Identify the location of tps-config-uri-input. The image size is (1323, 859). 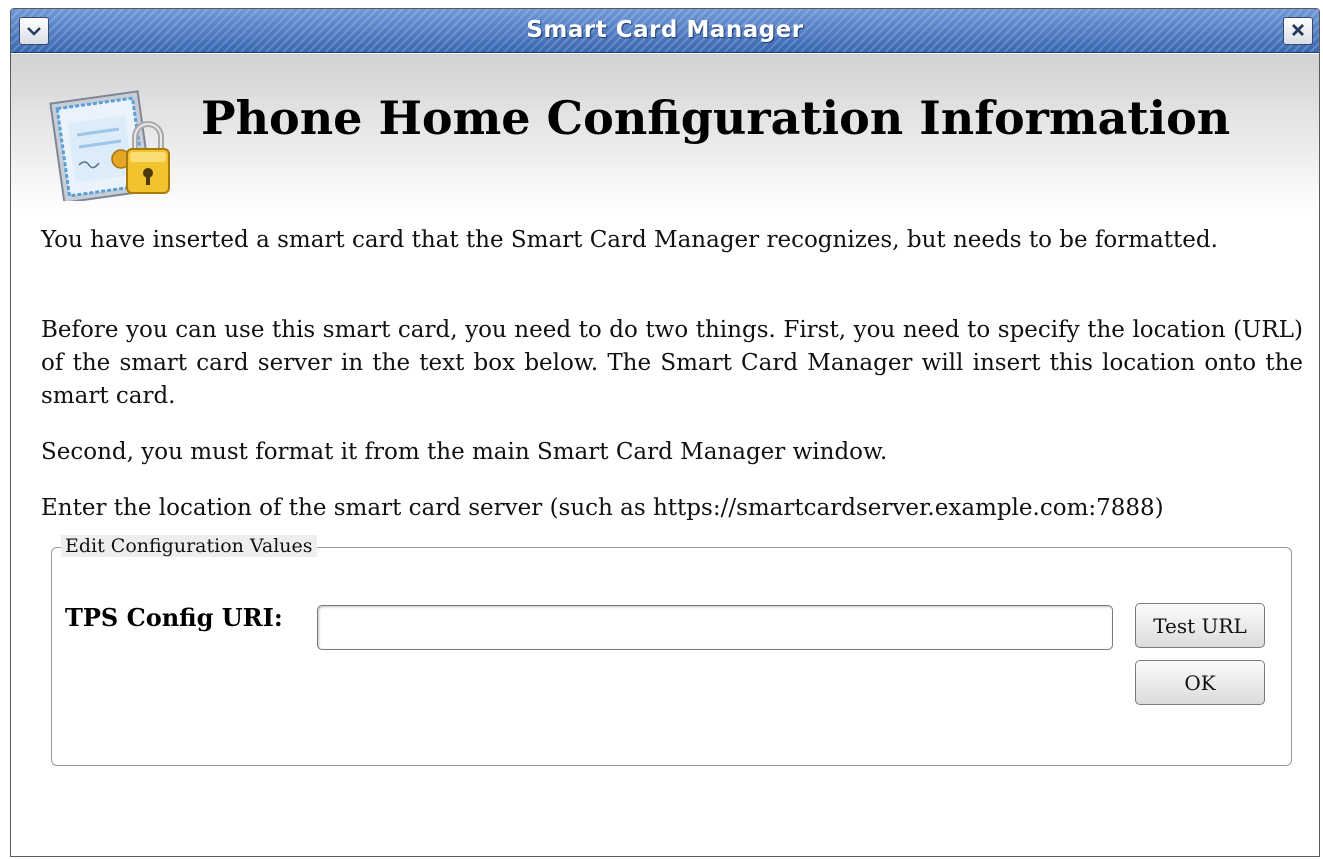
(715, 627).